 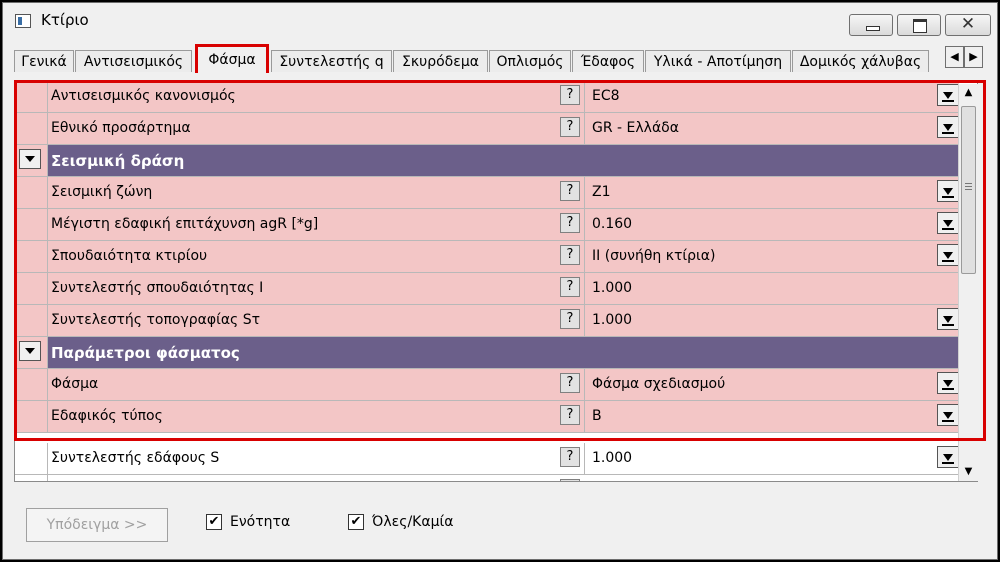 I want to click on section-title: Παράμετροι φάσματος, so click(x=145, y=353).